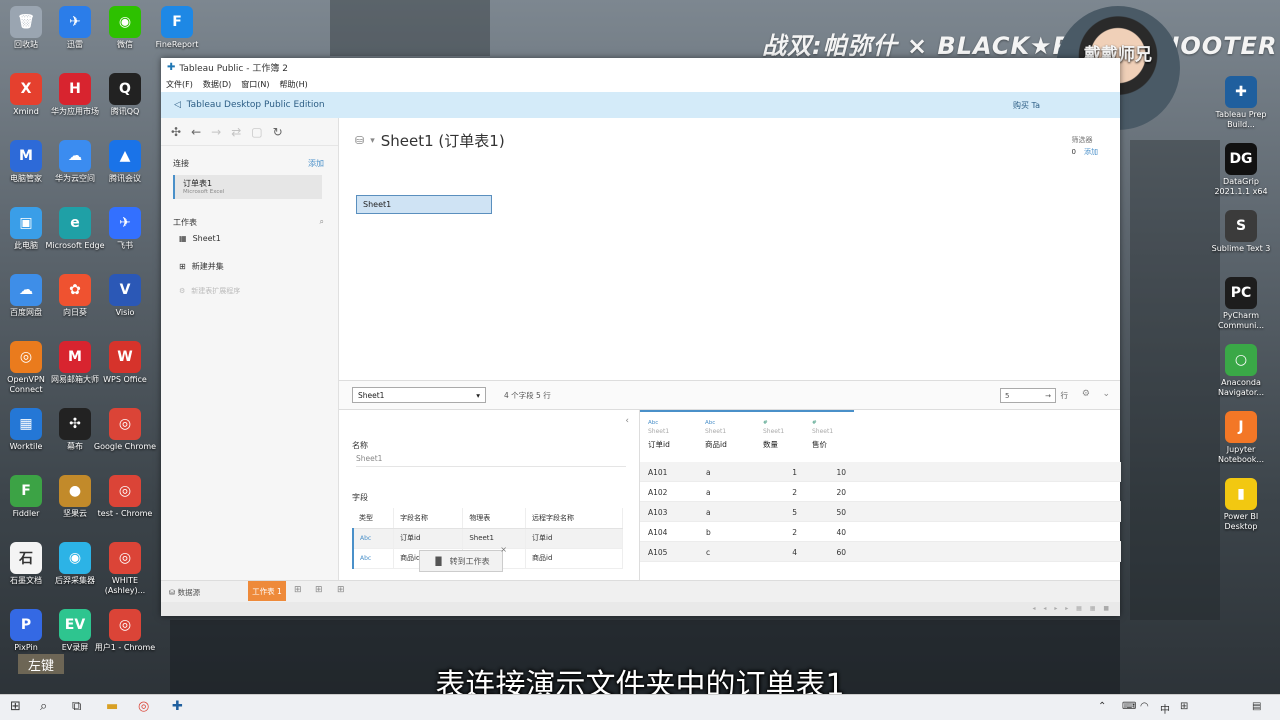  I want to click on sheet-nav-icons: ◂ ◂ ▸ ▸ ▦ ▦ ■, so click(1073, 608).